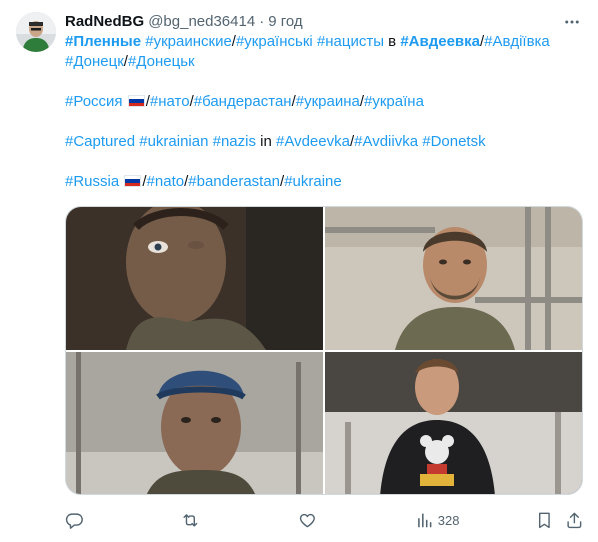  Describe the element at coordinates (350, 41) in the screenshot. I see `hashtag-link: #нацисты` at that location.